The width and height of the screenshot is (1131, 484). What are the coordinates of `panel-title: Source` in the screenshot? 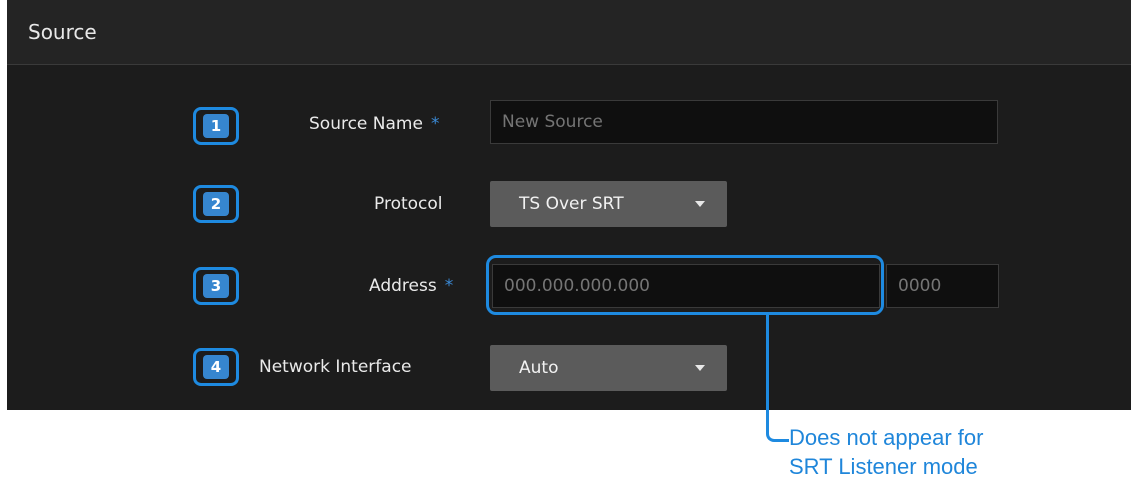 It's located at (62, 32).